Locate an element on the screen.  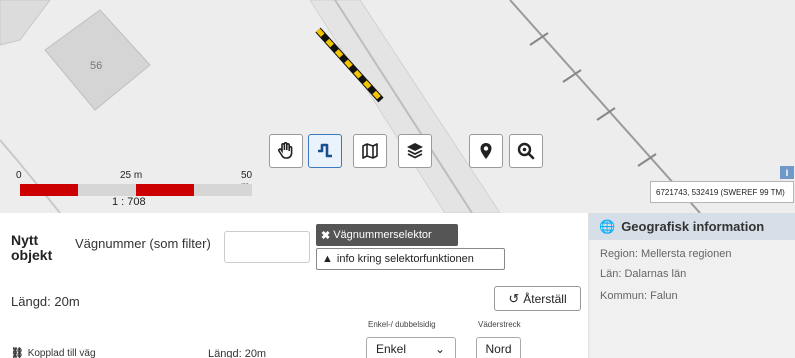
road-number-filter-label: Vägnummer (som filter) is located at coordinates (143, 243).